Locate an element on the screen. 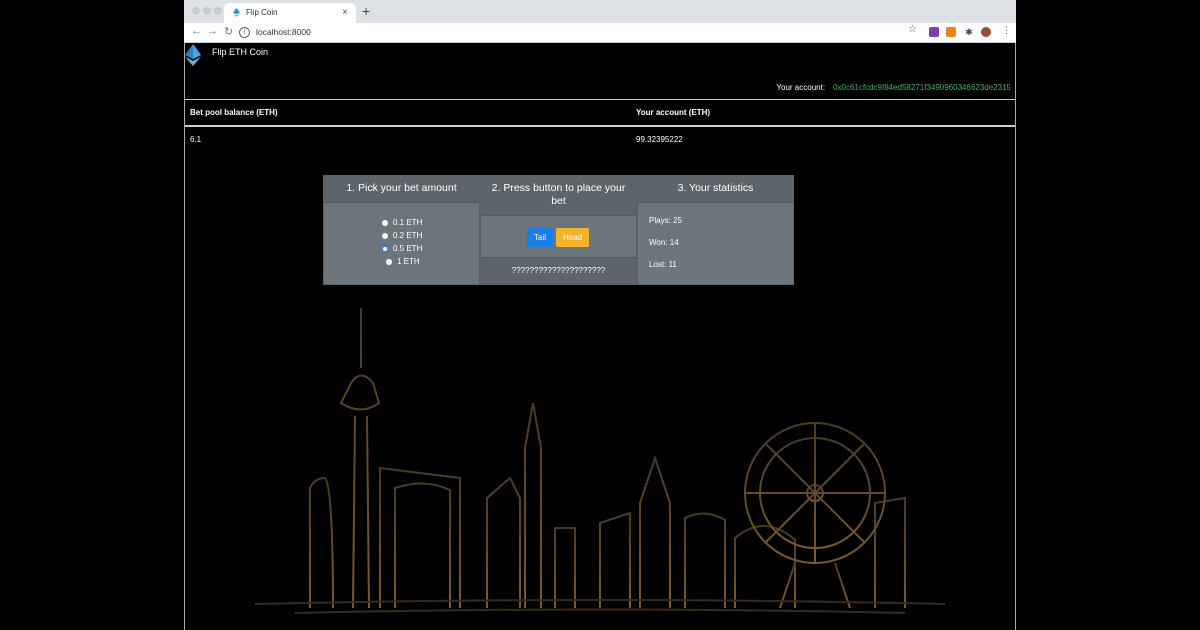 The height and width of the screenshot is (630, 1200). bet-option-1: 1 ETH is located at coordinates (404, 261).